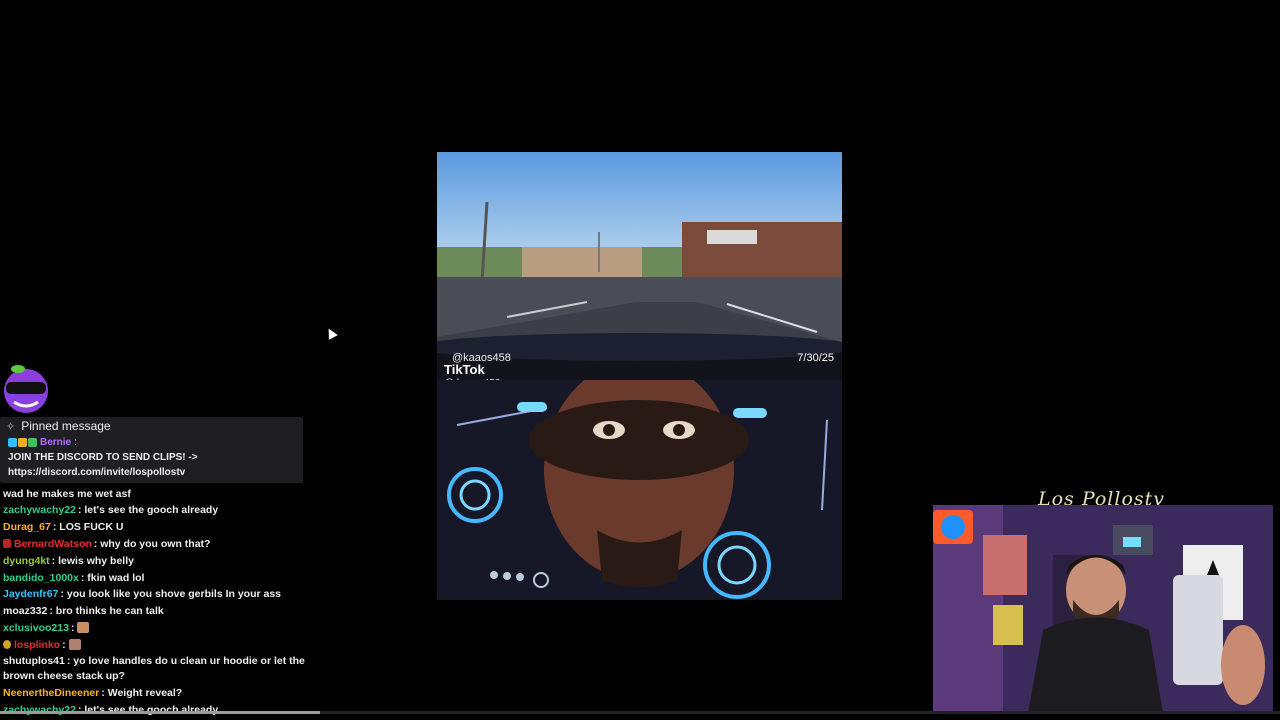 The image size is (1280, 720). Describe the element at coordinates (66, 426) in the screenshot. I see `pinned-header-label: Pinned message` at that location.